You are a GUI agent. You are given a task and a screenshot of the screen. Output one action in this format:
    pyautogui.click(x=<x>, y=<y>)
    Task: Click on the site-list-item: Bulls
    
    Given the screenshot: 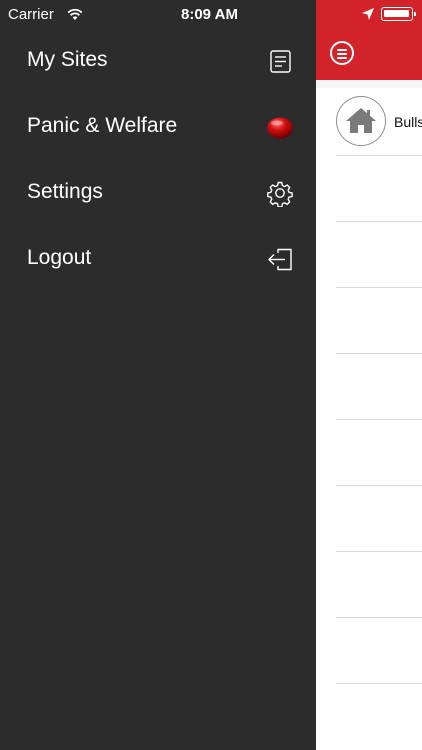 What is the action you would take?
    pyautogui.click(x=379, y=123)
    